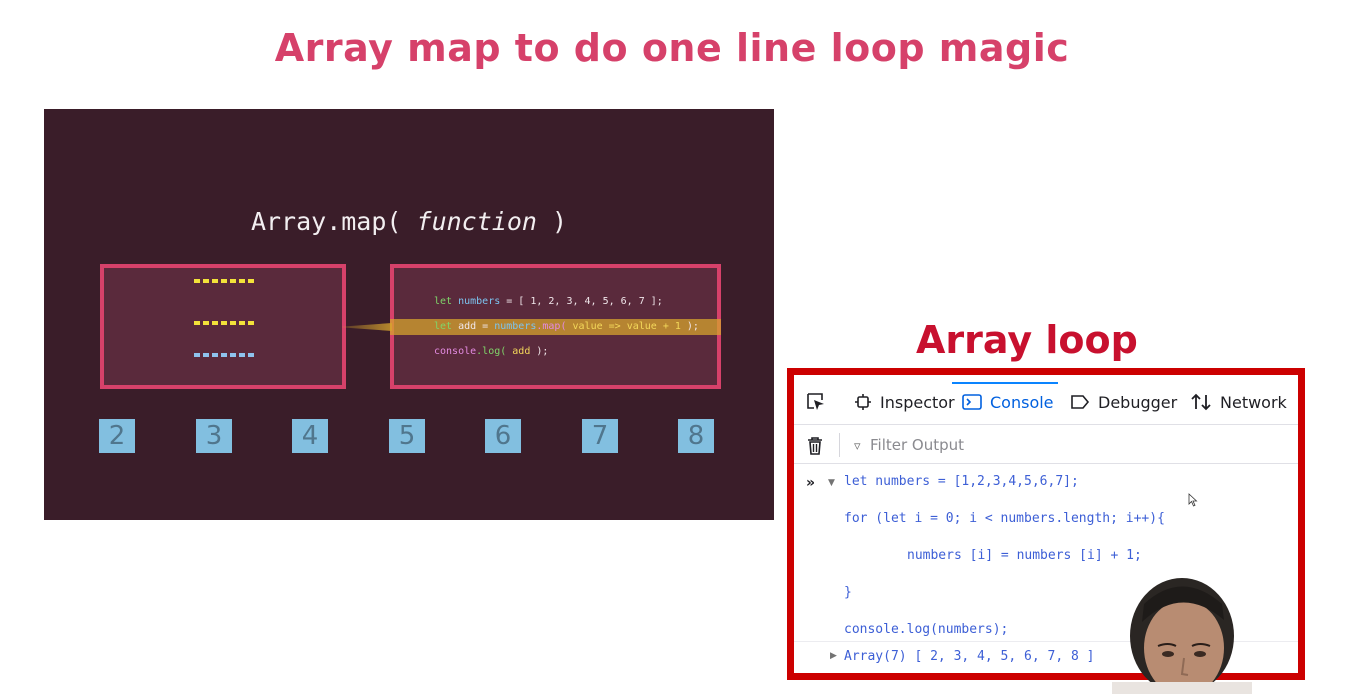 The height and width of the screenshot is (694, 1366). What do you see at coordinates (623, 326) in the screenshot?
I see `arrow-function: value => value + 1` at bounding box center [623, 326].